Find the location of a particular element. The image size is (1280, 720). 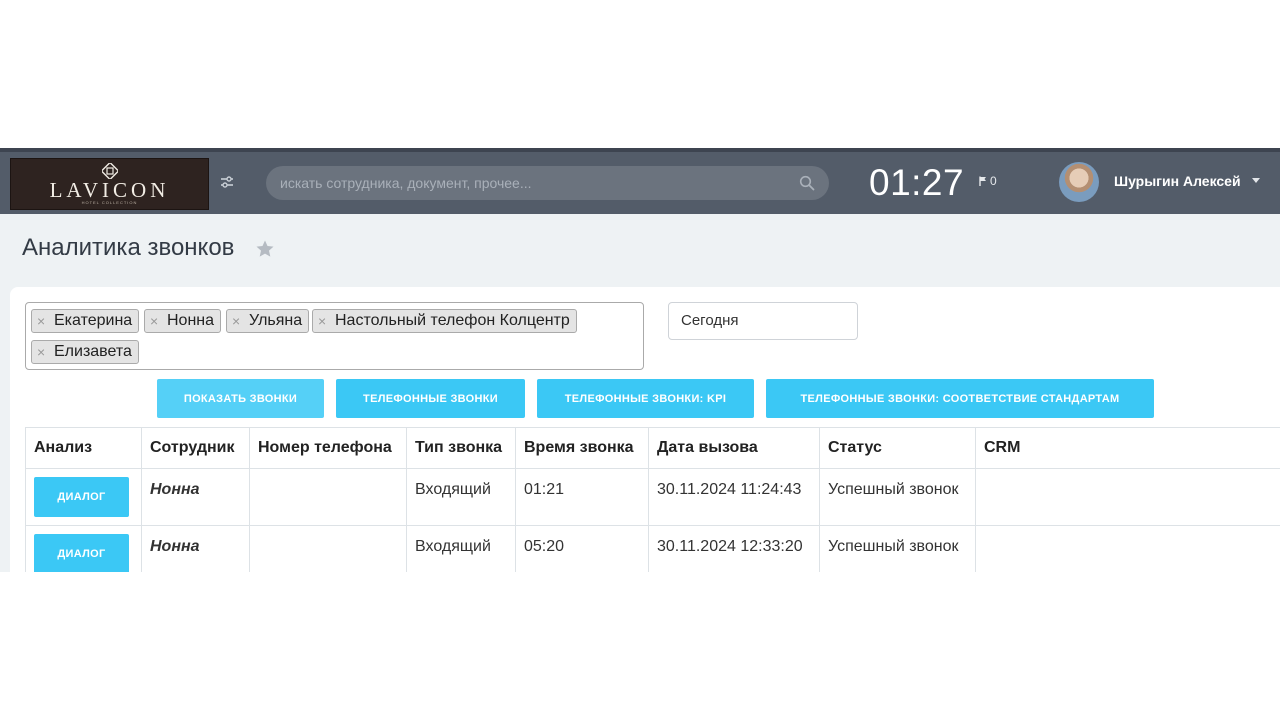

call-date-cell: 30.11.2024 11:24:43 is located at coordinates (734, 497).